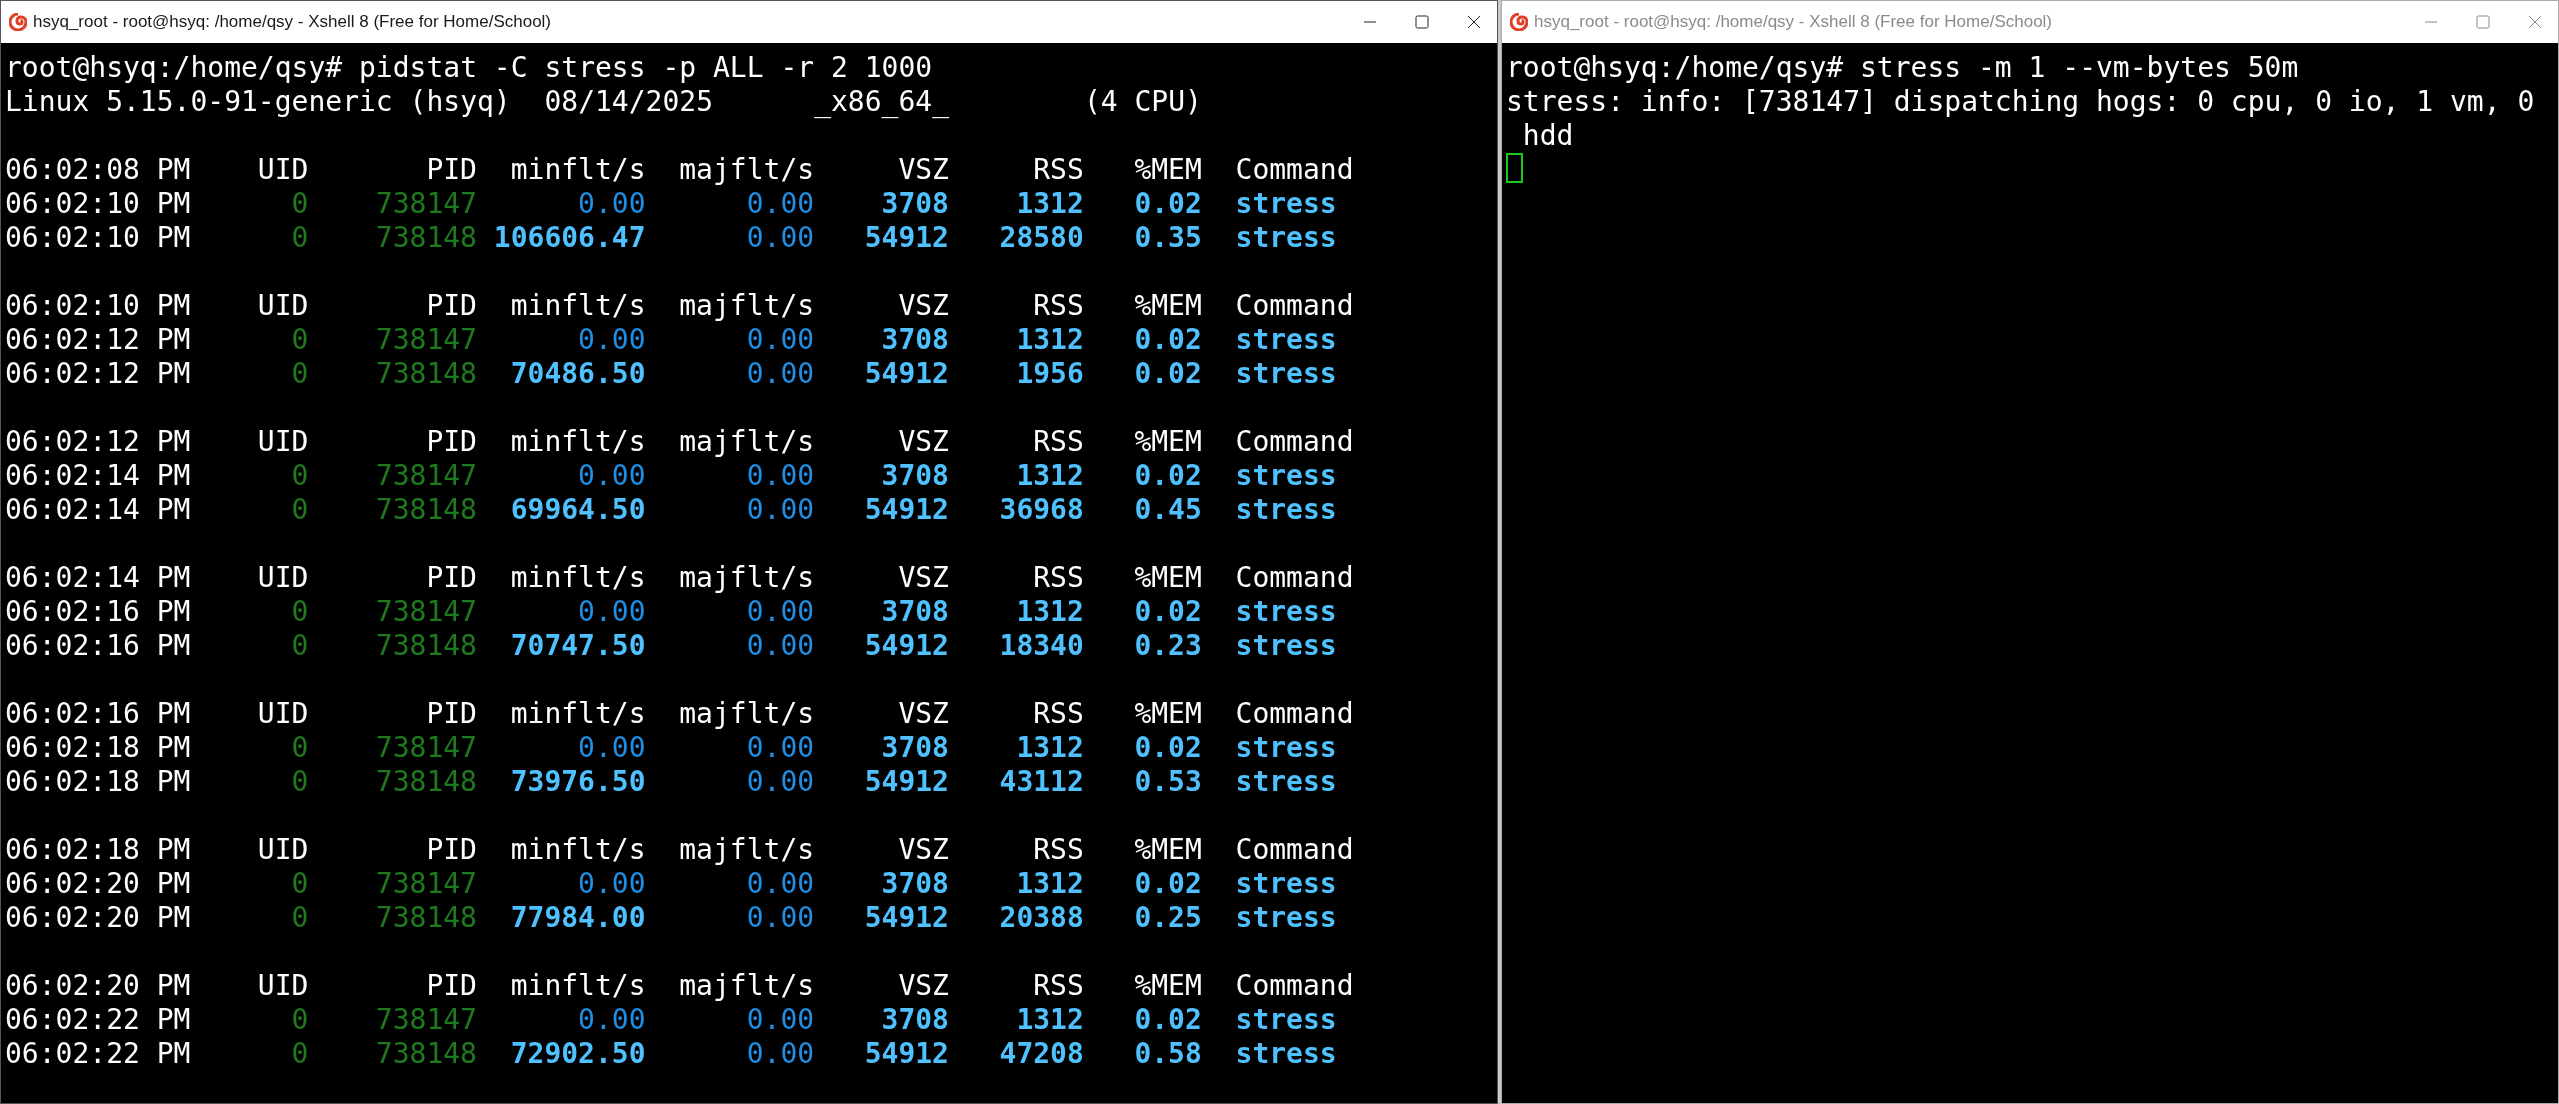 The height and width of the screenshot is (1104, 2559). What do you see at coordinates (577, 1054) in the screenshot?
I see `table-cell-text: 72902.50` at bounding box center [577, 1054].